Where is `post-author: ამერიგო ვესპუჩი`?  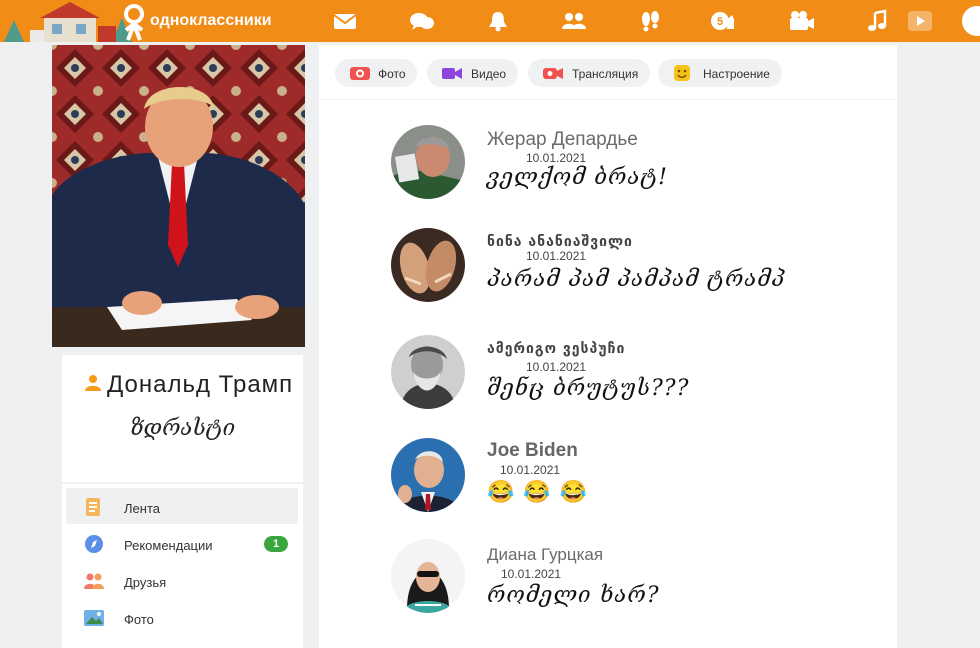 post-author: ამერიგო ვესპუჩი is located at coordinates (556, 349).